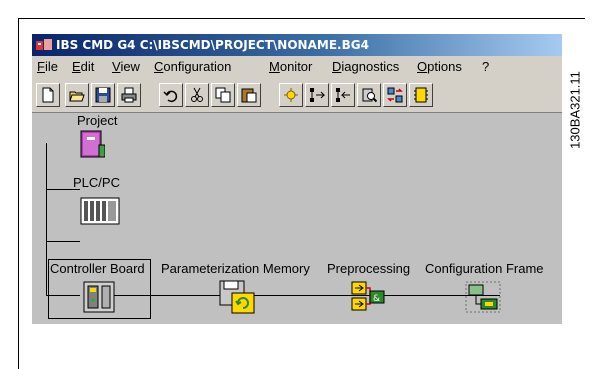  I want to click on menu-configuration: Configuration, so click(192, 67).